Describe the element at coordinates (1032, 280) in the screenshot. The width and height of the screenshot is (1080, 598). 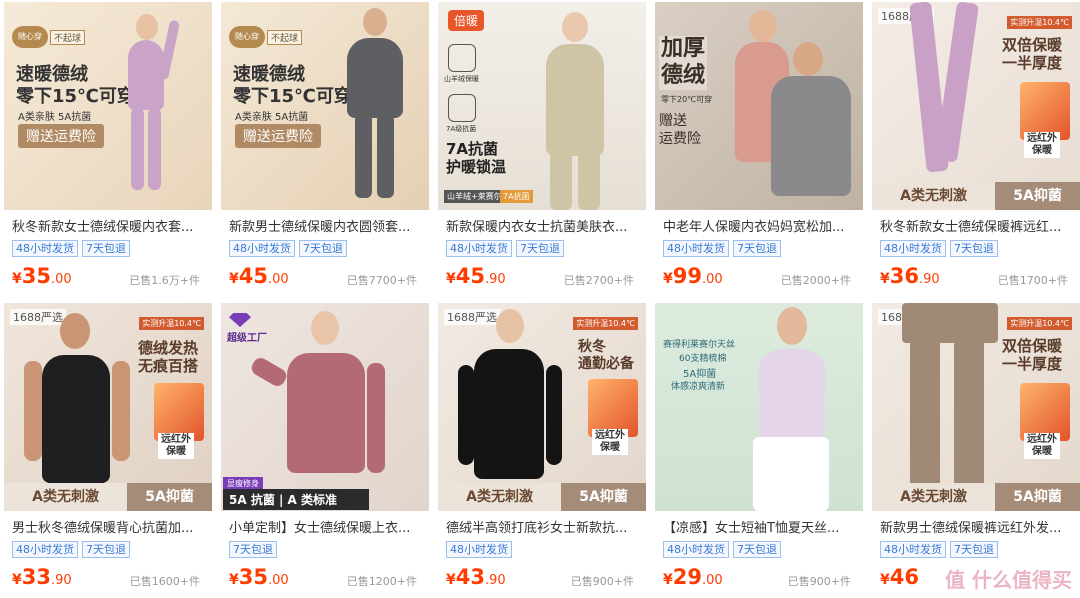
I see `sold-count: 已售1700+件` at that location.